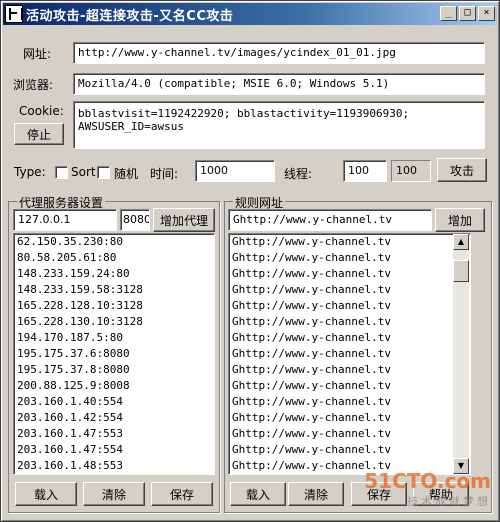 Image resolution: width=500 pixels, height=522 pixels. What do you see at coordinates (30, 172) in the screenshot?
I see `type-label: Type:` at bounding box center [30, 172].